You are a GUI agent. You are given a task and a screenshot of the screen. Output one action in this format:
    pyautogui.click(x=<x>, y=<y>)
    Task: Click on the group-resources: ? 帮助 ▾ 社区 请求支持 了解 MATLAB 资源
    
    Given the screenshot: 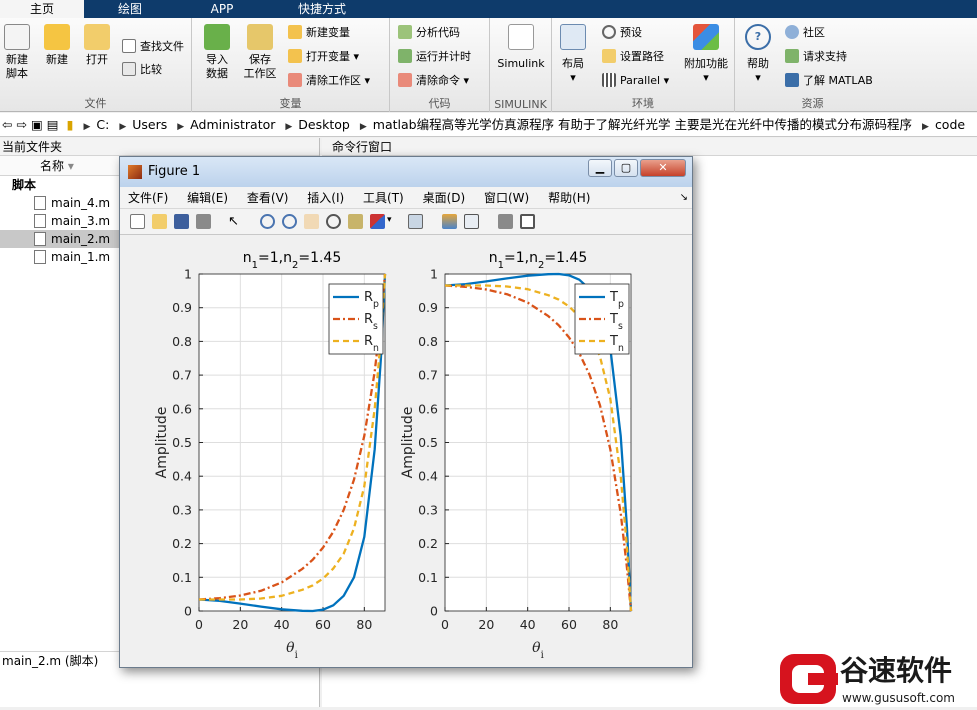 What is the action you would take?
    pyautogui.click(x=812, y=65)
    